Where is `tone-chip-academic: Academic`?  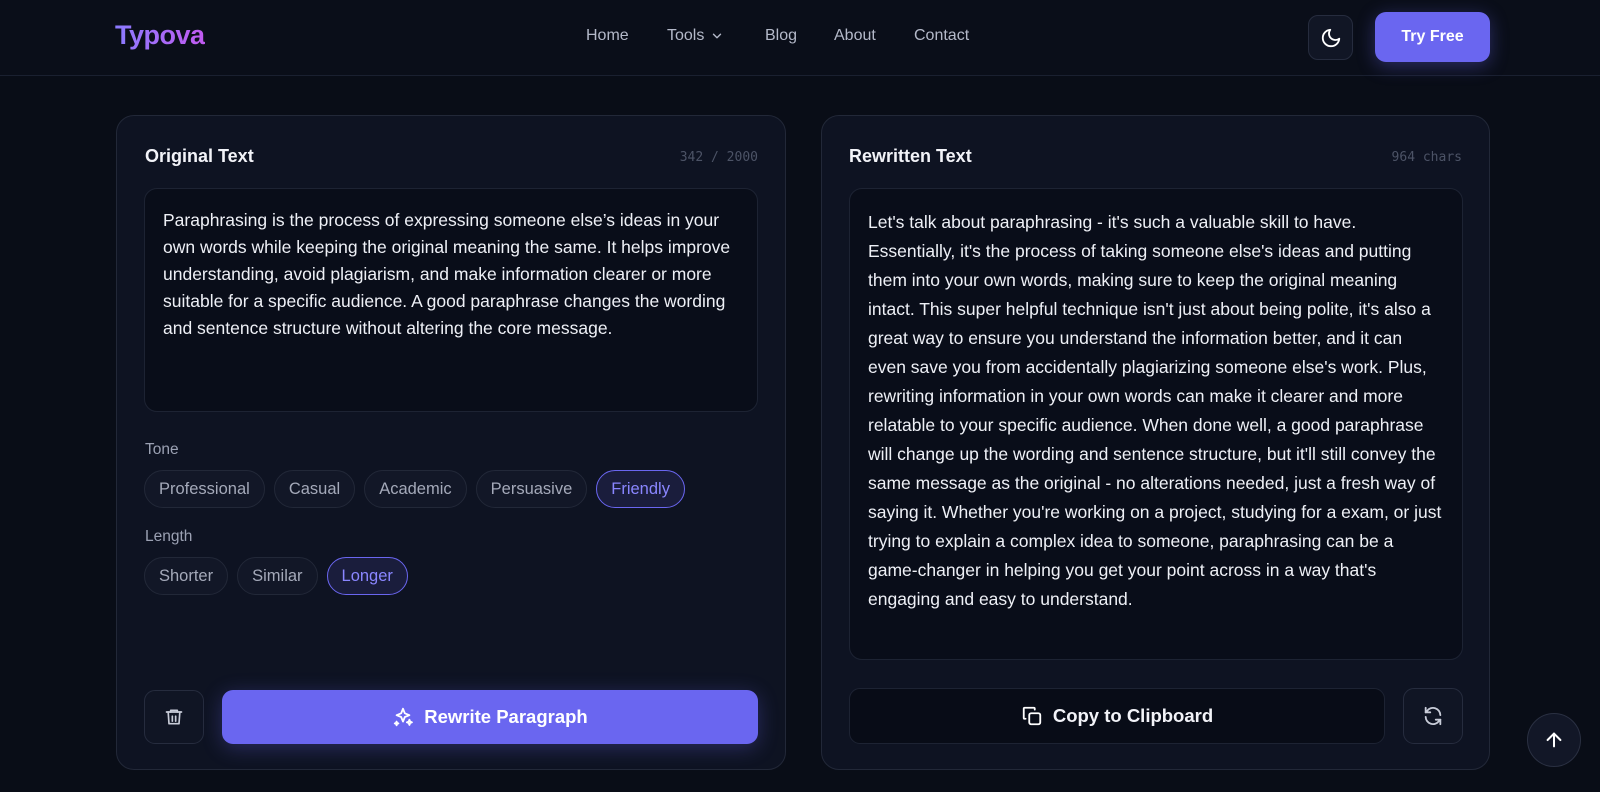
tone-chip-academic: Academic is located at coordinates (415, 489).